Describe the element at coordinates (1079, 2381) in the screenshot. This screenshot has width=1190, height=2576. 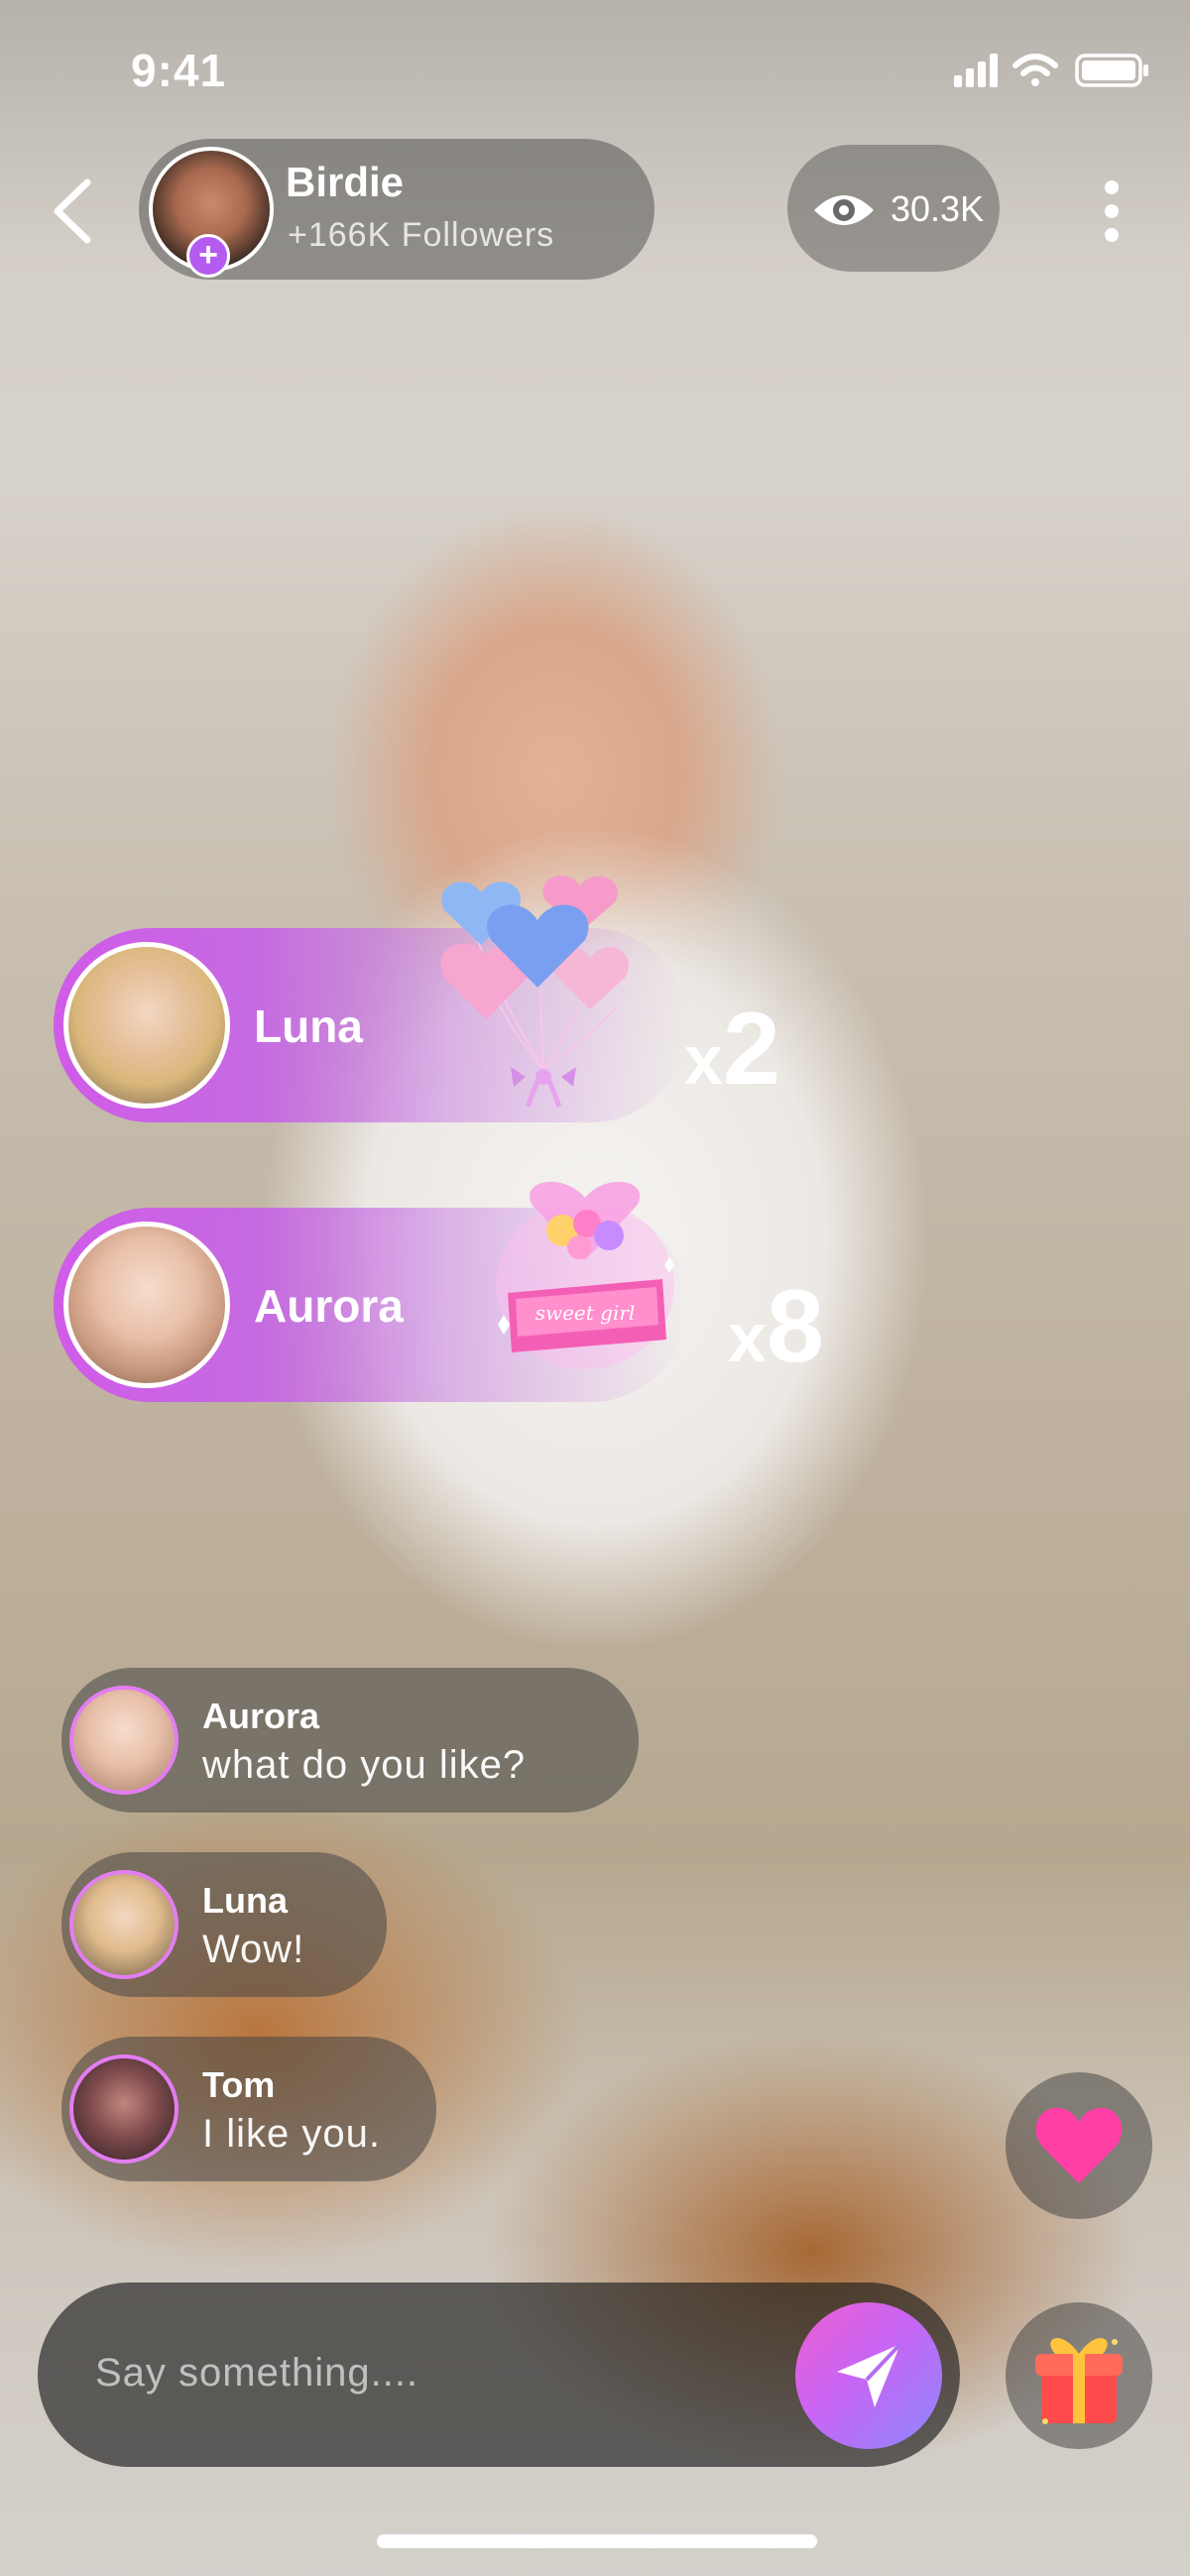
I see `gift-box-icon` at that location.